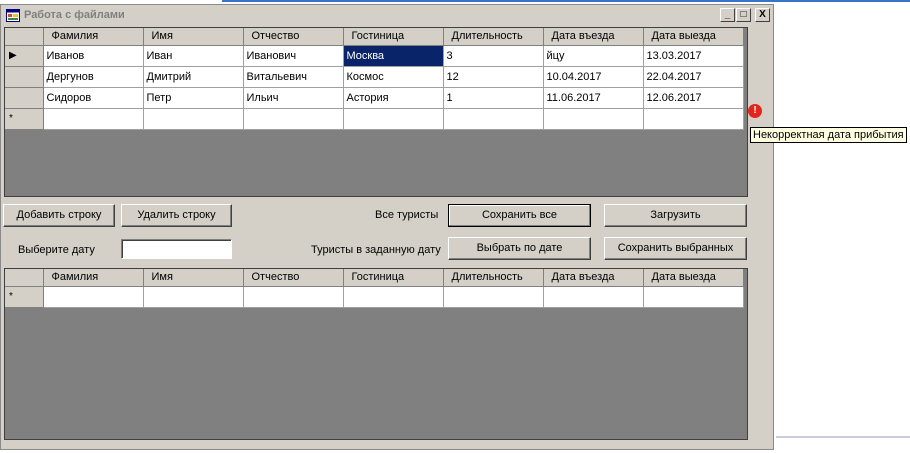 Image resolution: width=910 pixels, height=453 pixels. Describe the element at coordinates (387, 16) in the screenshot. I see `title-bar: Работа с файлами _ □ X` at that location.